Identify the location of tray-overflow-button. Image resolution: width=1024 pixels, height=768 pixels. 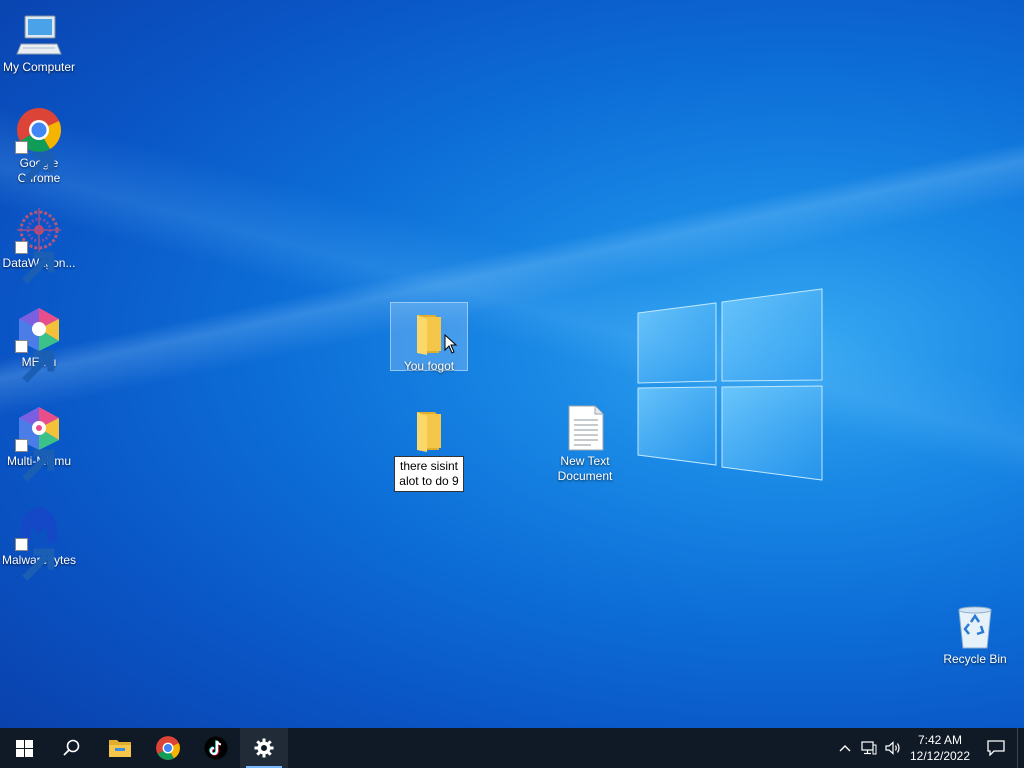
(845, 748).